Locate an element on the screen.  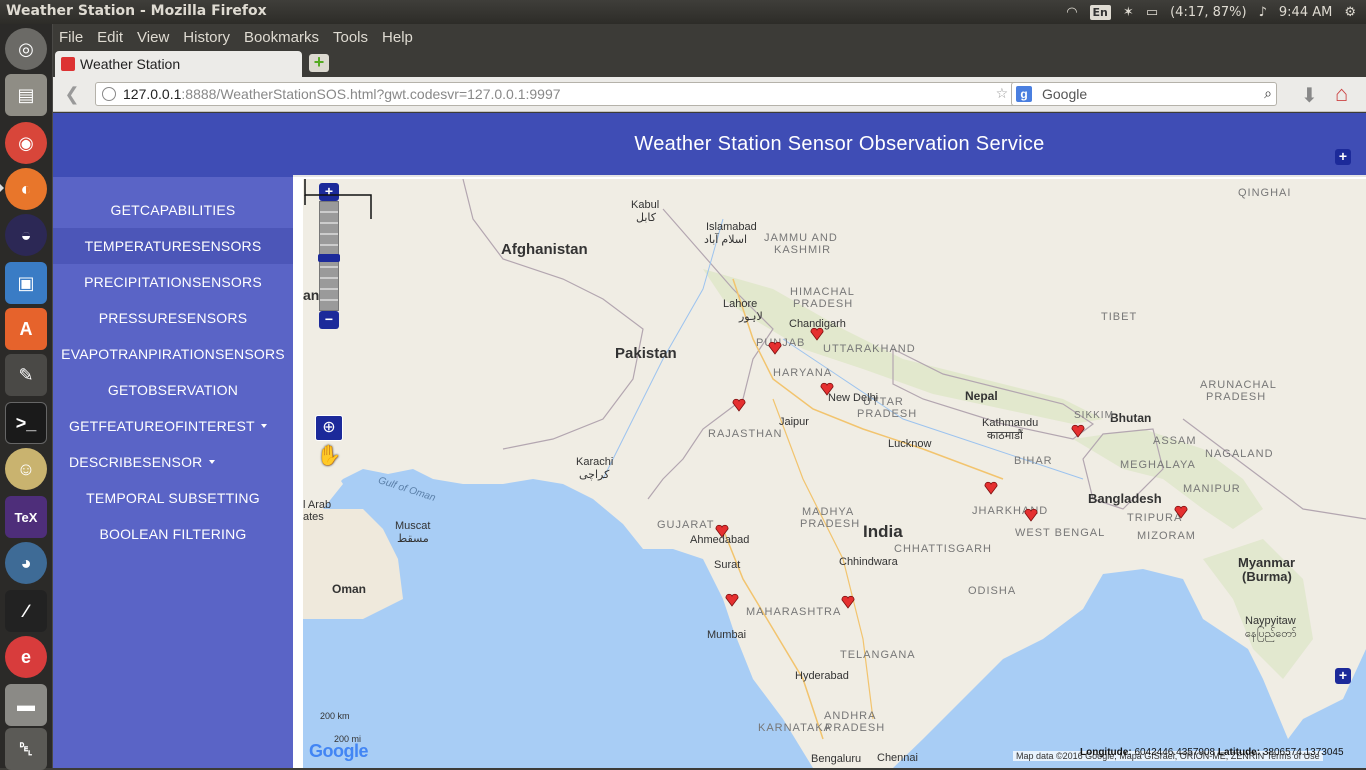
nav-getfeatureofinterest: GETFEATUREOFINTEREST is located at coordinates (173, 426).